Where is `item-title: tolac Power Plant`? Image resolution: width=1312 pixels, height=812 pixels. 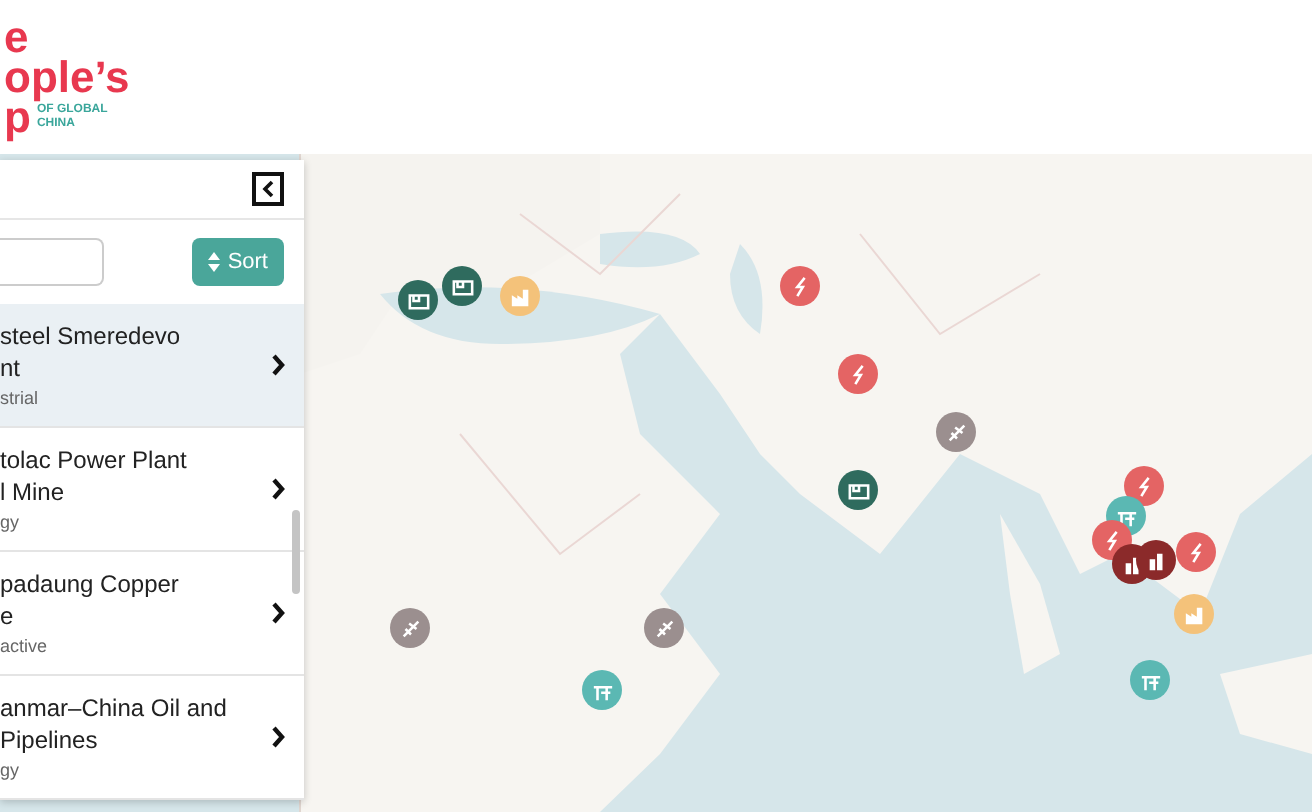 item-title: tolac Power Plant is located at coordinates (93, 459).